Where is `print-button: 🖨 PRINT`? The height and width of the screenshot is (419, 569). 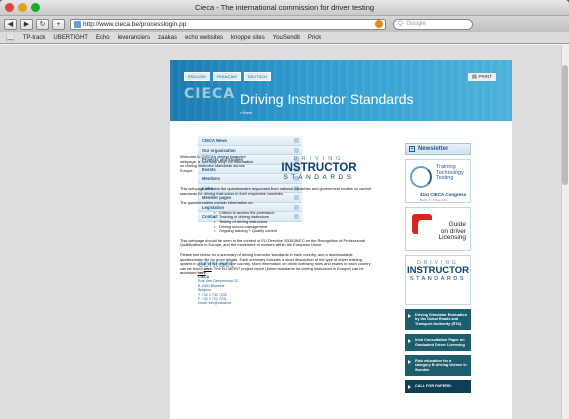 print-button: 🖨 PRINT is located at coordinates (481, 77).